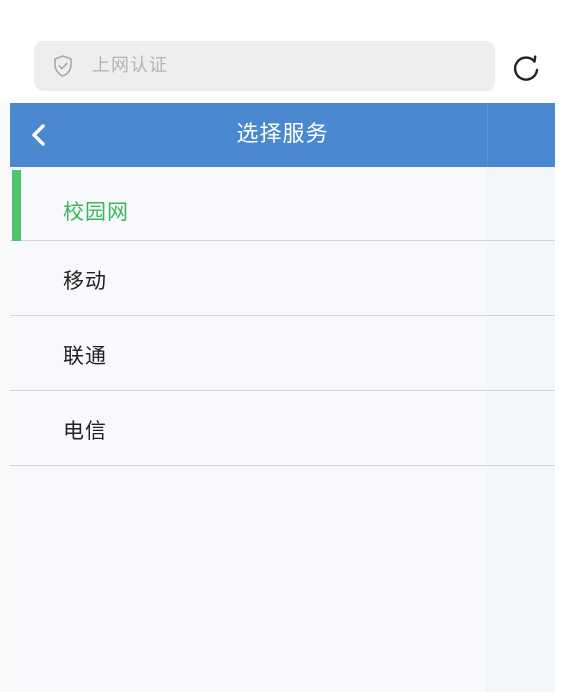 This screenshot has width=570, height=692. What do you see at coordinates (282, 353) in the screenshot?
I see `service-item-unicom: 联通` at bounding box center [282, 353].